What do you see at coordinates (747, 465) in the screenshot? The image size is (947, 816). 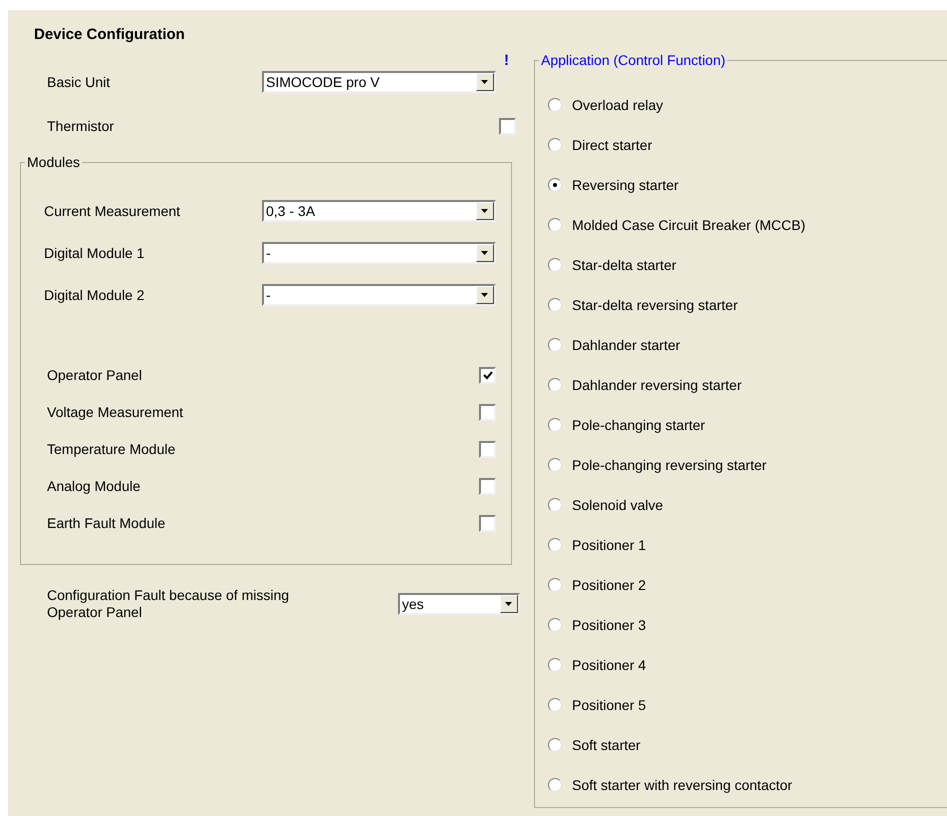 I see `radio-option: Pole-changing reversing starter` at bounding box center [747, 465].